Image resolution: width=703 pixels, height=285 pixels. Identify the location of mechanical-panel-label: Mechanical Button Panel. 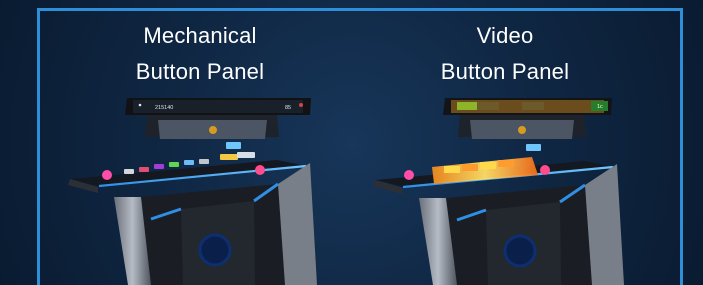
(200, 45).